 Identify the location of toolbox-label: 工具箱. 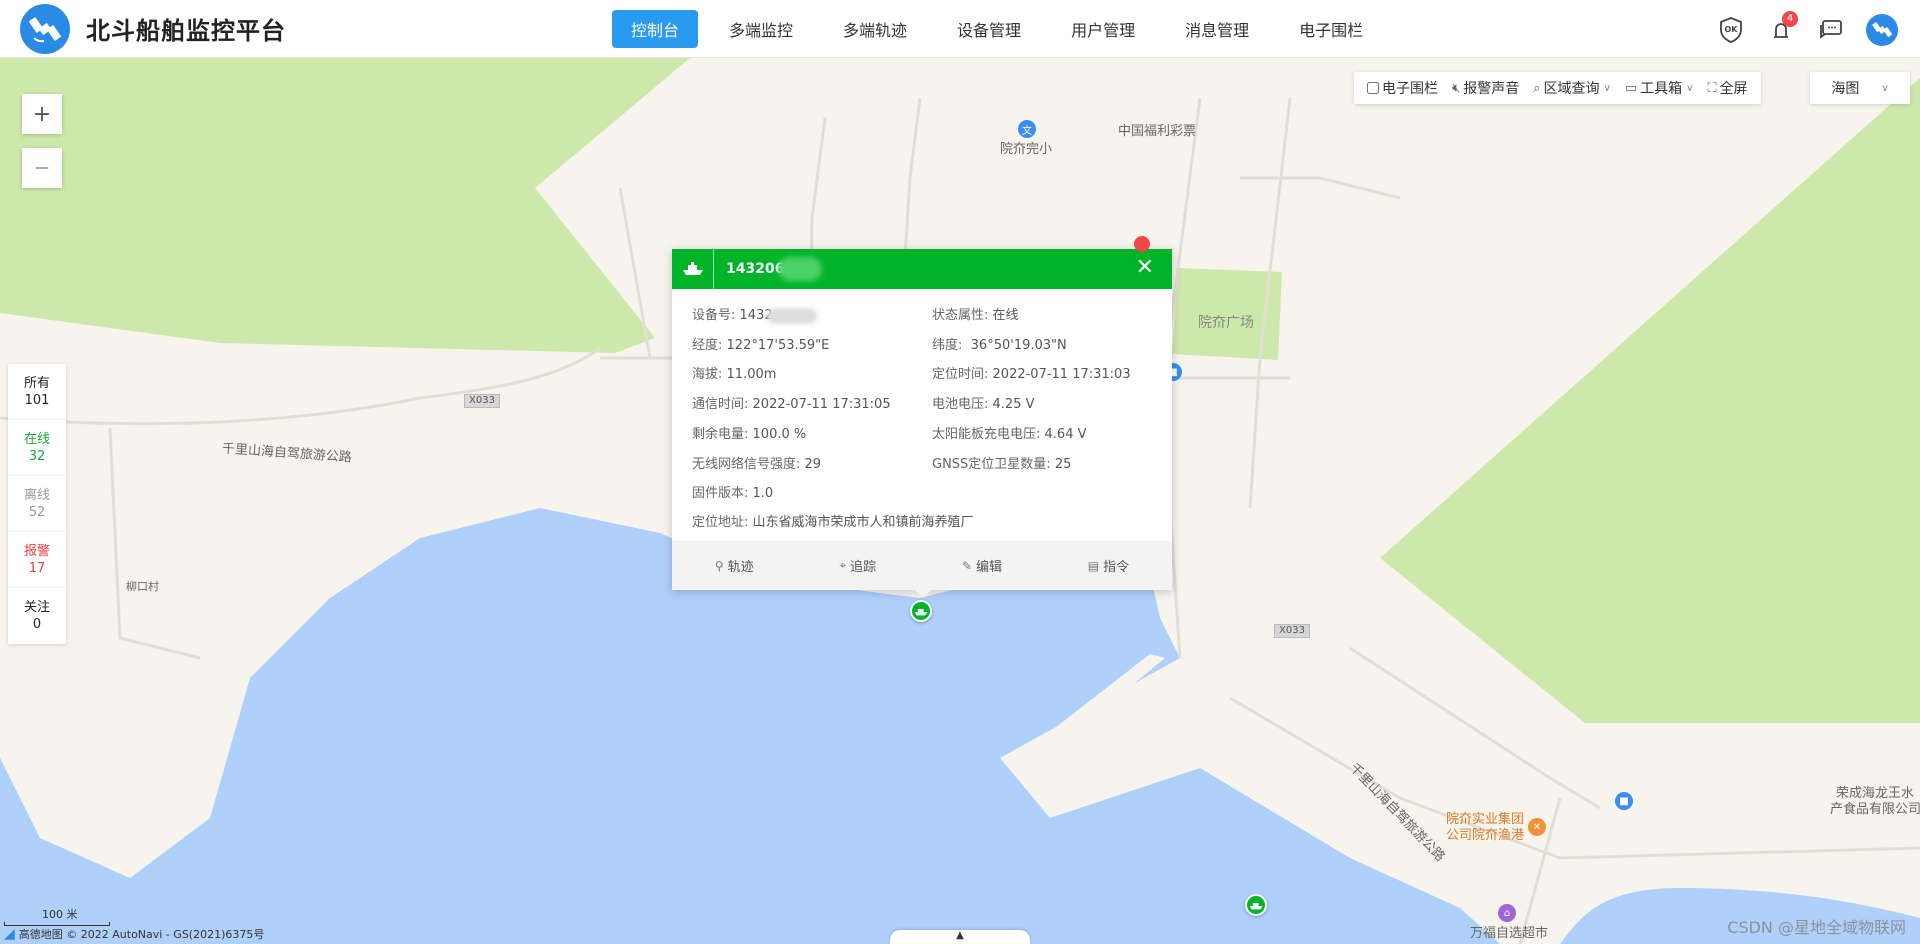
(1661, 89).